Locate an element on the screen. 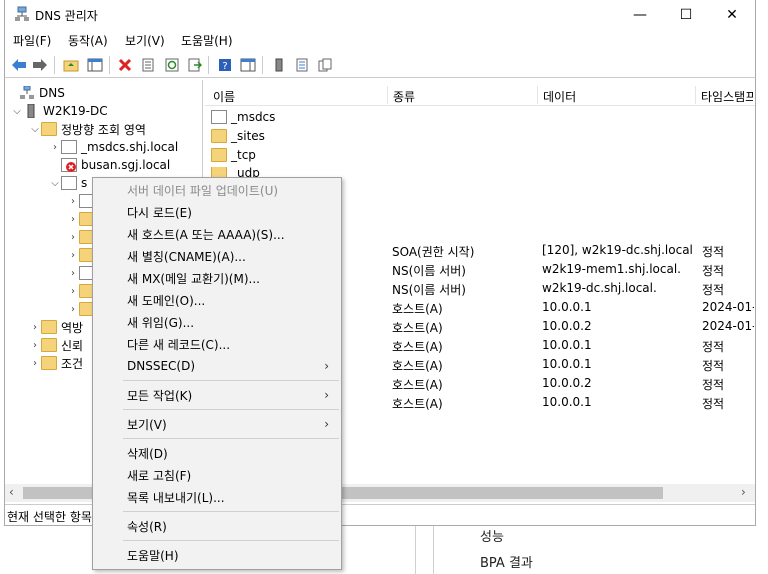 This screenshot has height=574, width=768. record-type: 호스트(A) is located at coordinates (417, 385).